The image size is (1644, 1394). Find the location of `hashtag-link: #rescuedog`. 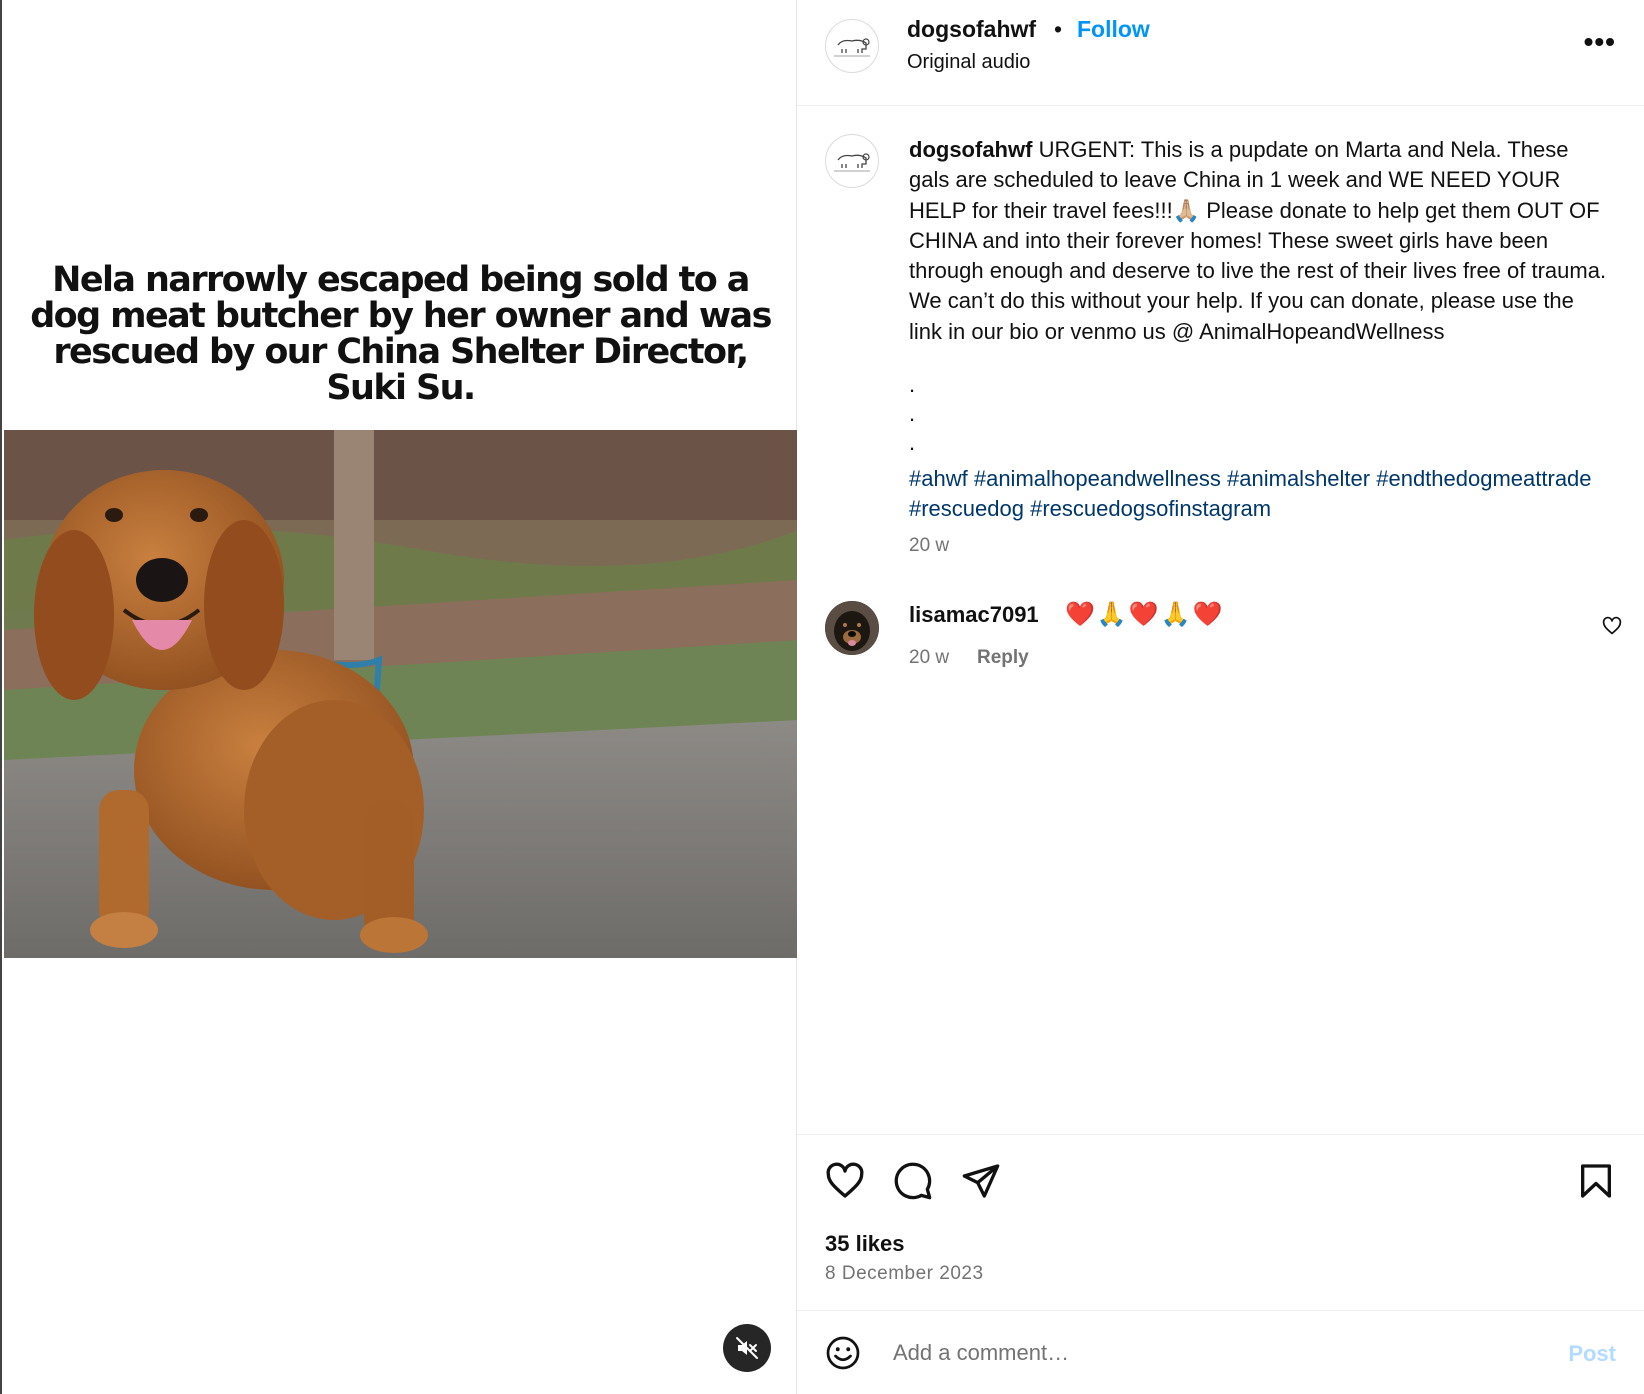

hashtag-link: #rescuedog is located at coordinates (966, 508).